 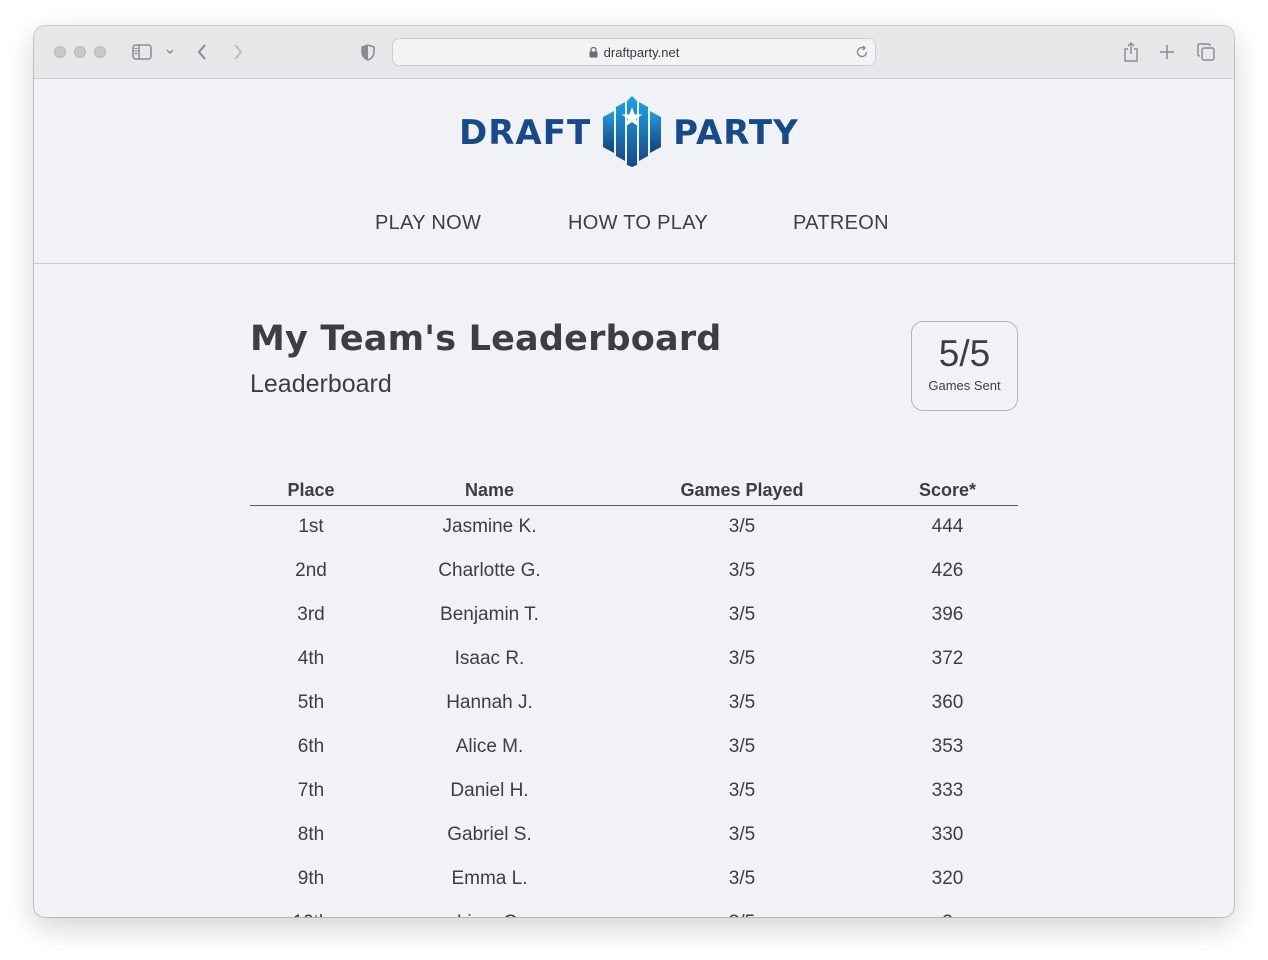 What do you see at coordinates (947, 834) in the screenshot?
I see `cell-score: 330` at bounding box center [947, 834].